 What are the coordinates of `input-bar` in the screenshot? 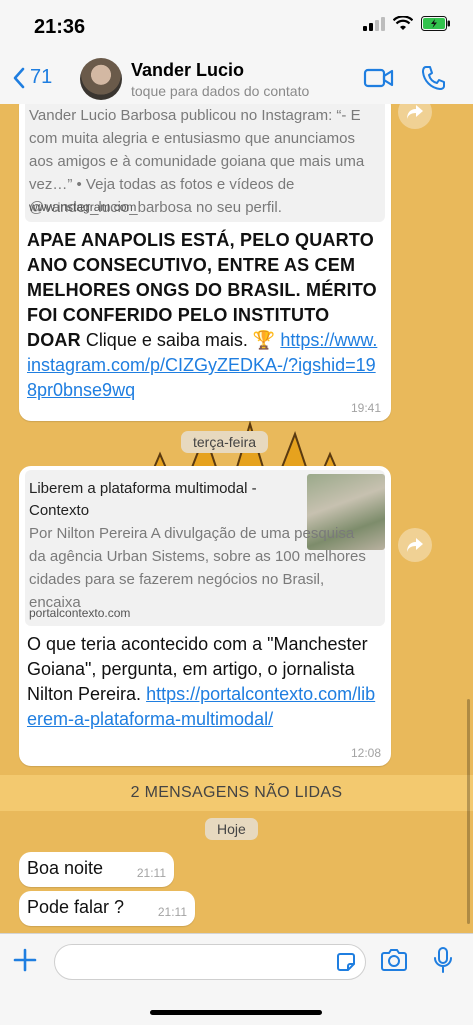 It's located at (236, 979).